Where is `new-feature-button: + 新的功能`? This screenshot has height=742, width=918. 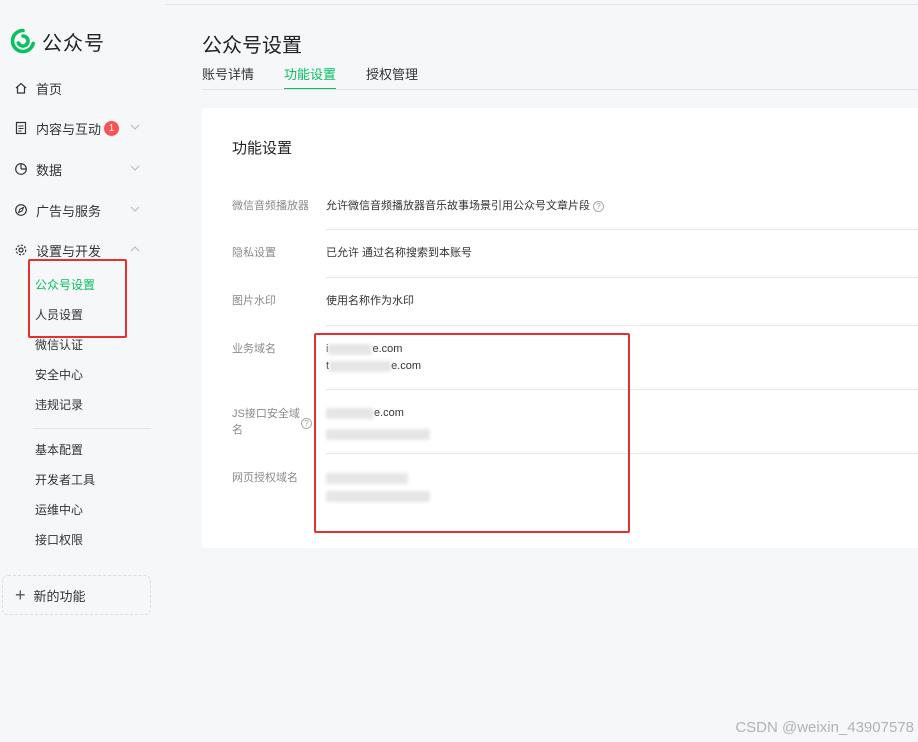 new-feature-button: + 新的功能 is located at coordinates (76, 595).